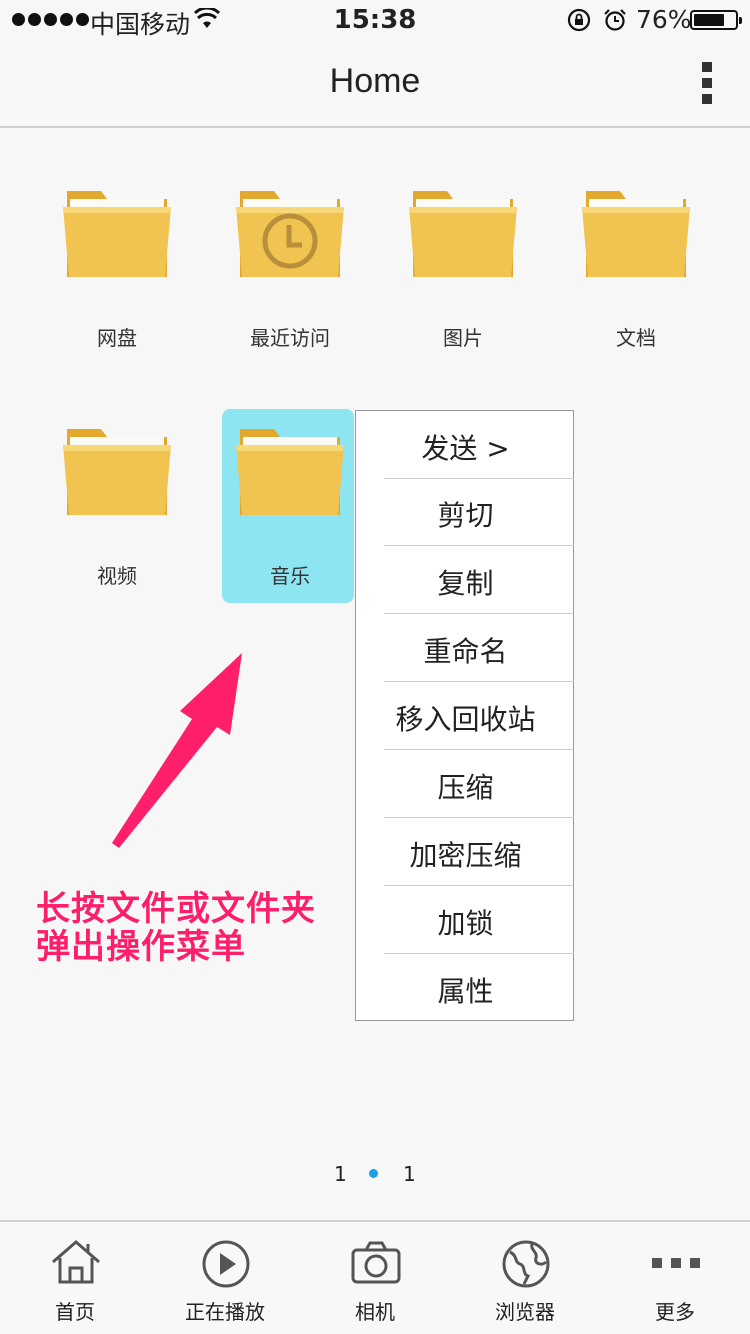 The image size is (750, 1334). I want to click on menu-item-lock: 加锁, so click(479, 920).